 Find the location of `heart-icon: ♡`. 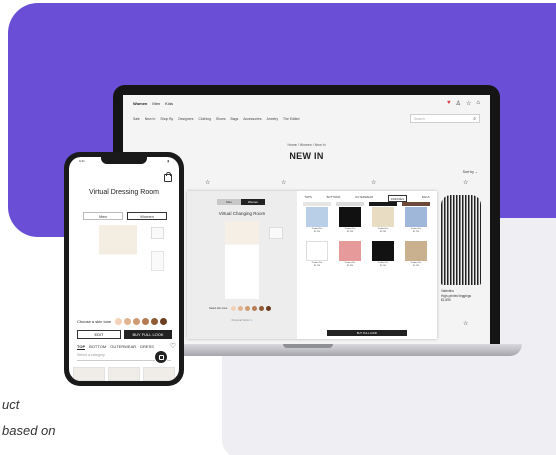

heart-icon: ♡ is located at coordinates (173, 346).